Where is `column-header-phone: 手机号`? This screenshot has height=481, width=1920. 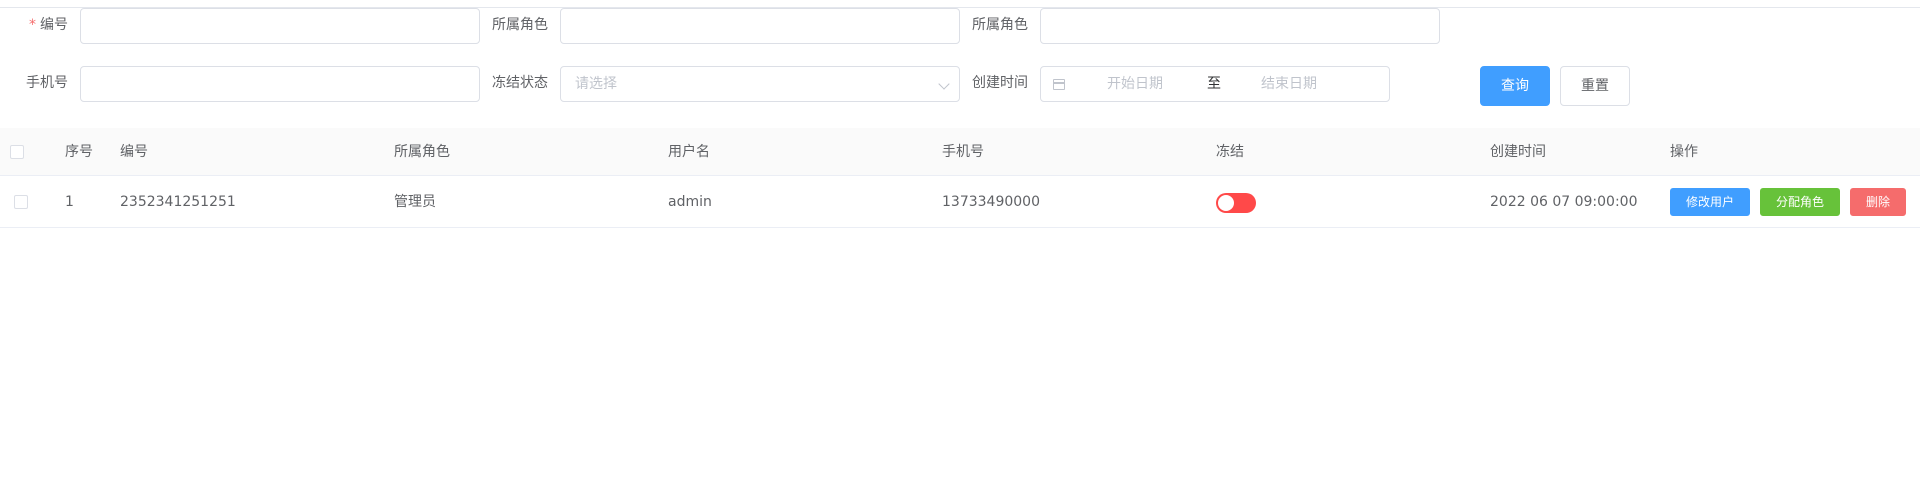 column-header-phone: 手机号 is located at coordinates (963, 152).